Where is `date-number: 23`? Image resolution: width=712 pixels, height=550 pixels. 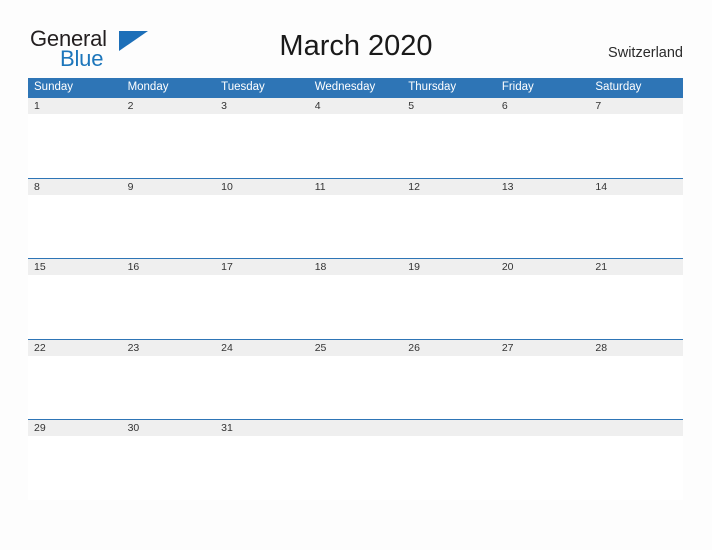 date-number: 23 is located at coordinates (169, 348).